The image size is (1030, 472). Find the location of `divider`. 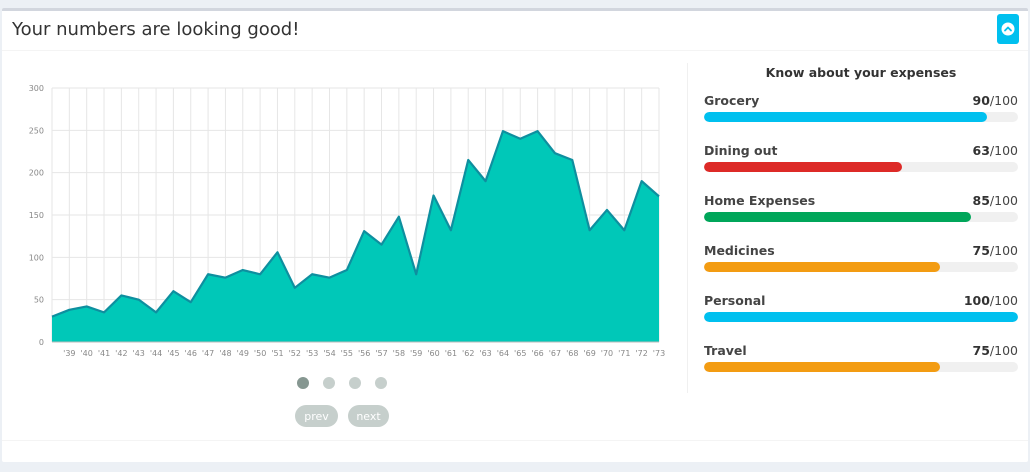

divider is located at coordinates (687, 228).